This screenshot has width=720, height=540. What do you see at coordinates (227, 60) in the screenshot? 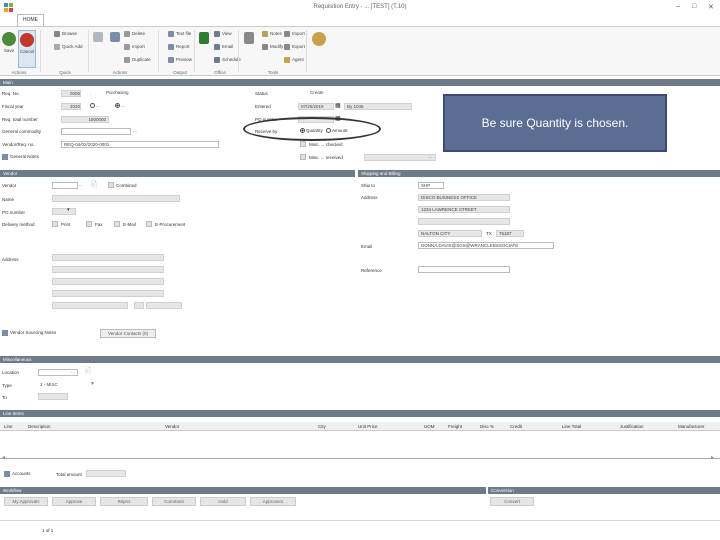
I see `ribbon-schedule: Schedule` at bounding box center [227, 60].